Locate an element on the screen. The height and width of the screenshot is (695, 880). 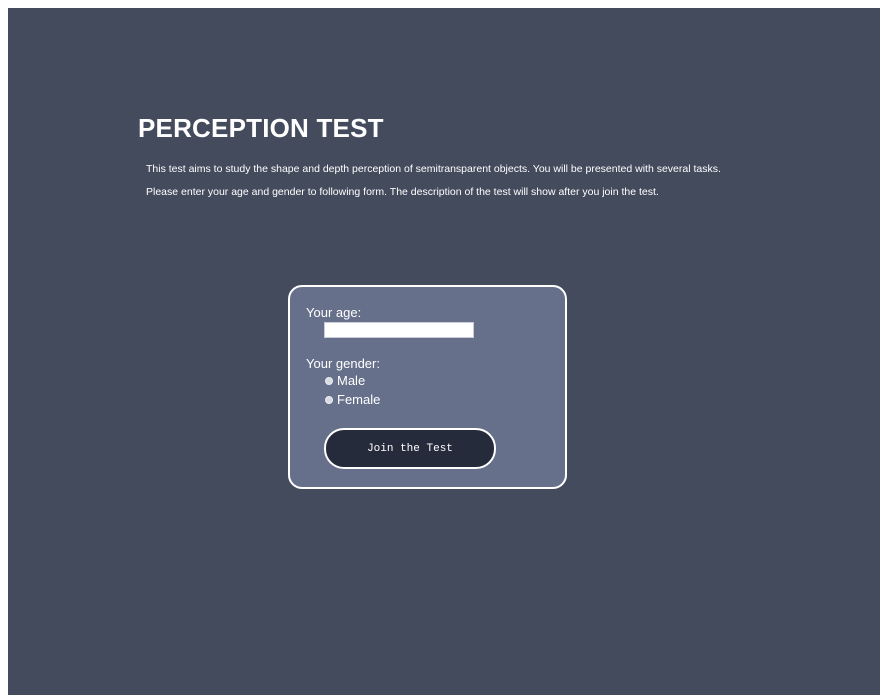
page-title: PERCEPTION TEST is located at coordinates (261, 128).